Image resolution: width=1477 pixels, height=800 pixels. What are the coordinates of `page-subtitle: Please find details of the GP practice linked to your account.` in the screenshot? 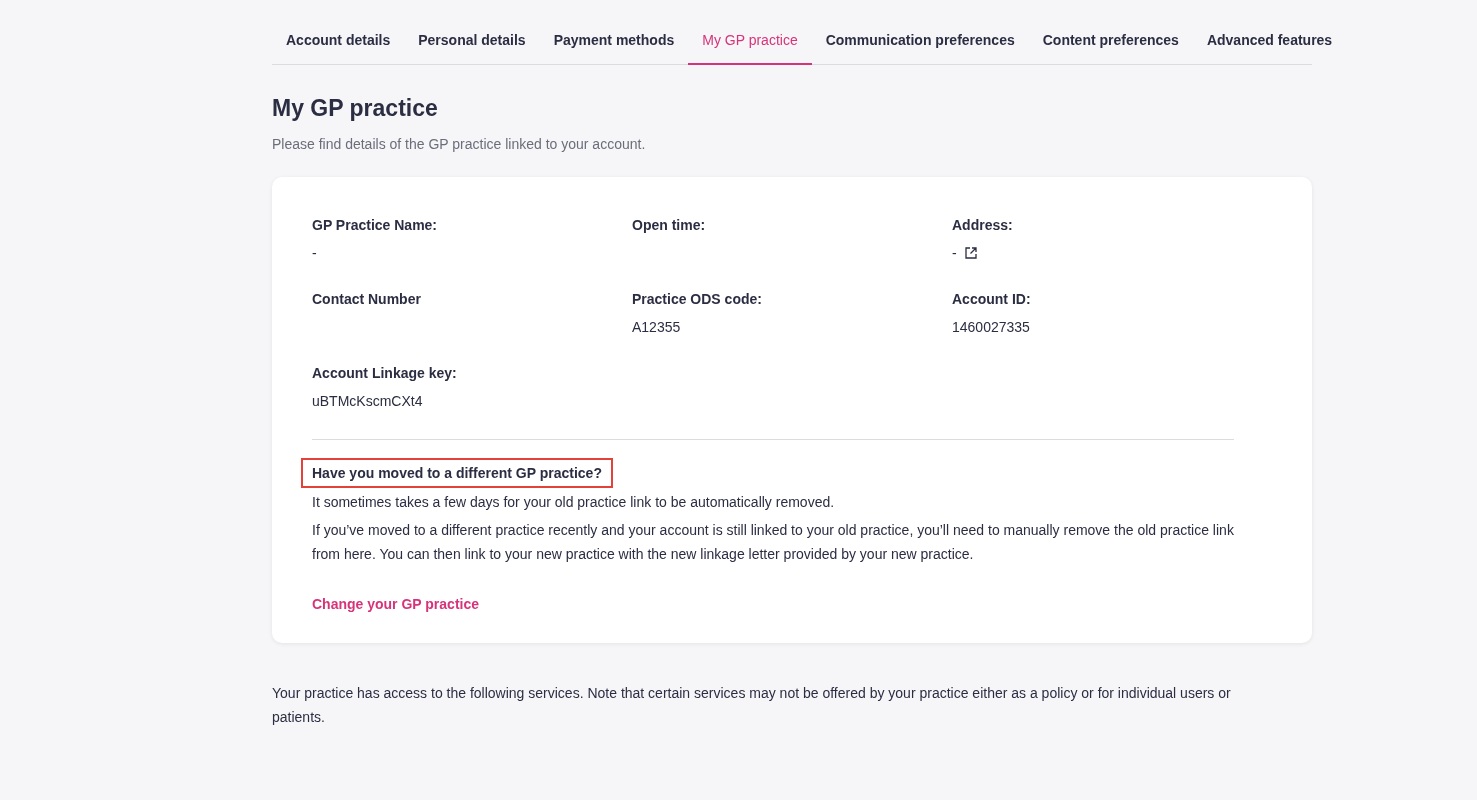 It's located at (459, 144).